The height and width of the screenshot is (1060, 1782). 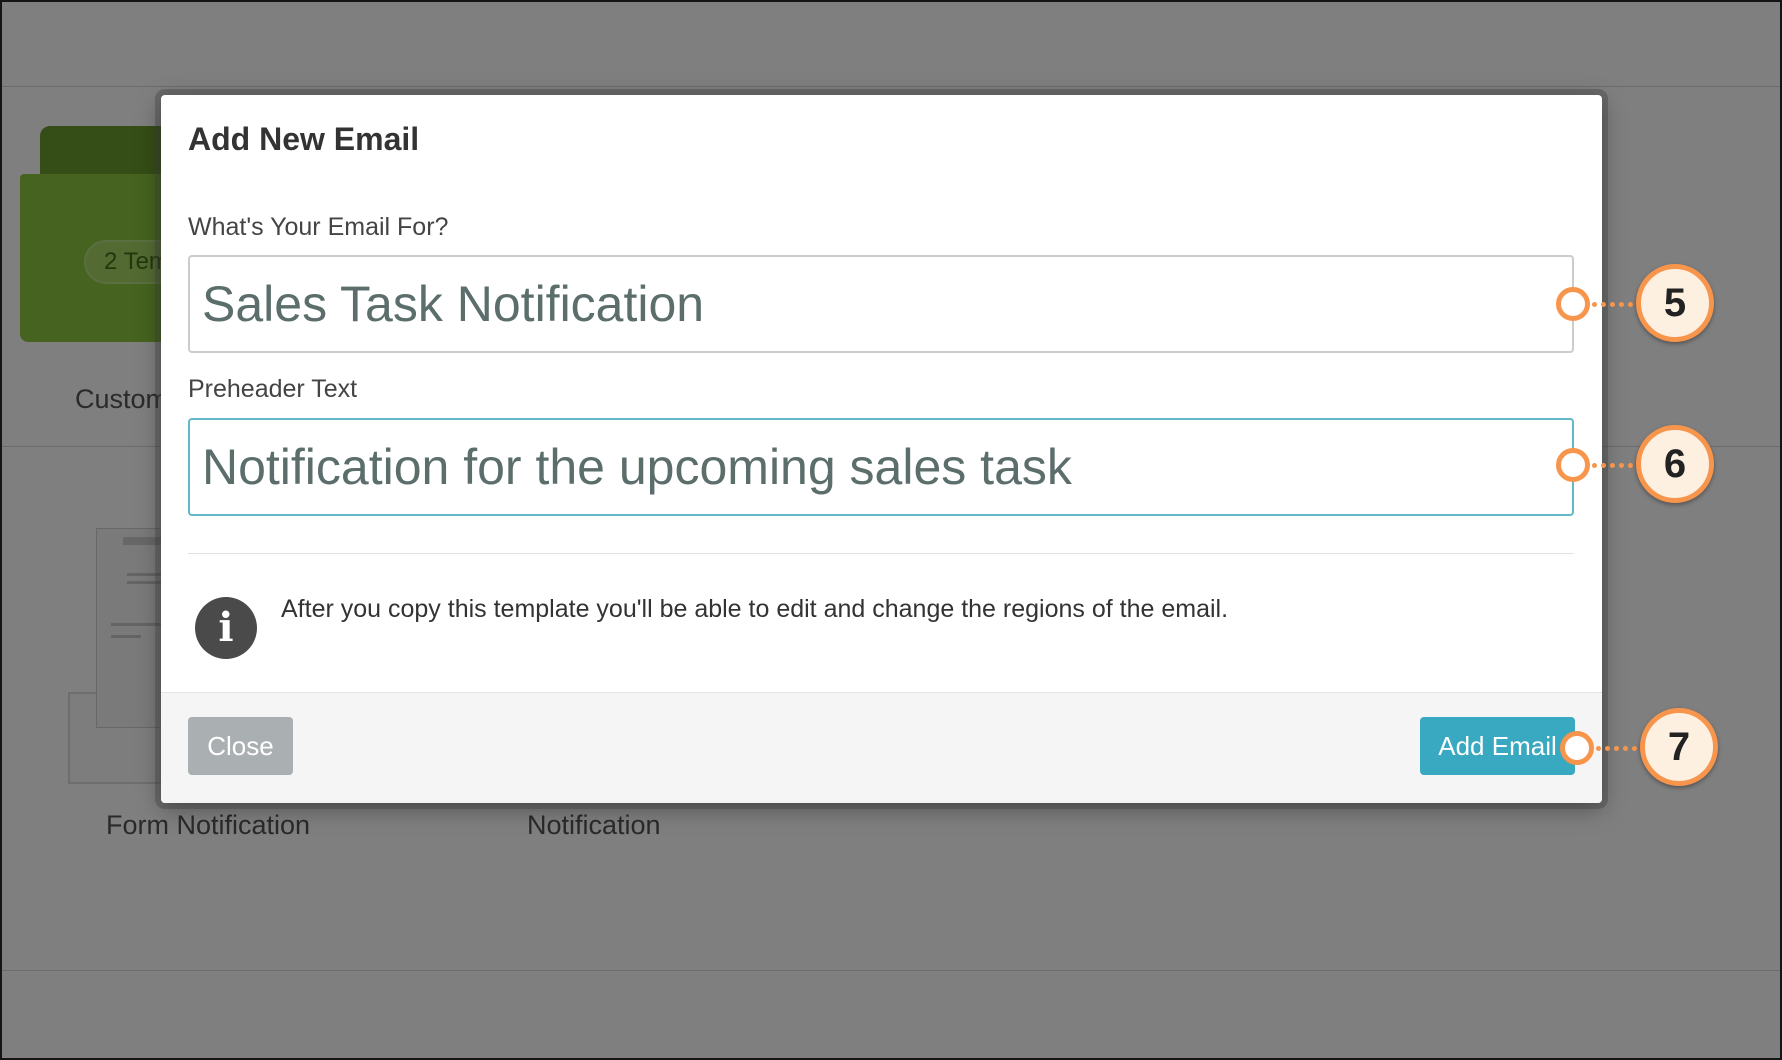 I want to click on info-icon: i, so click(x=226, y=628).